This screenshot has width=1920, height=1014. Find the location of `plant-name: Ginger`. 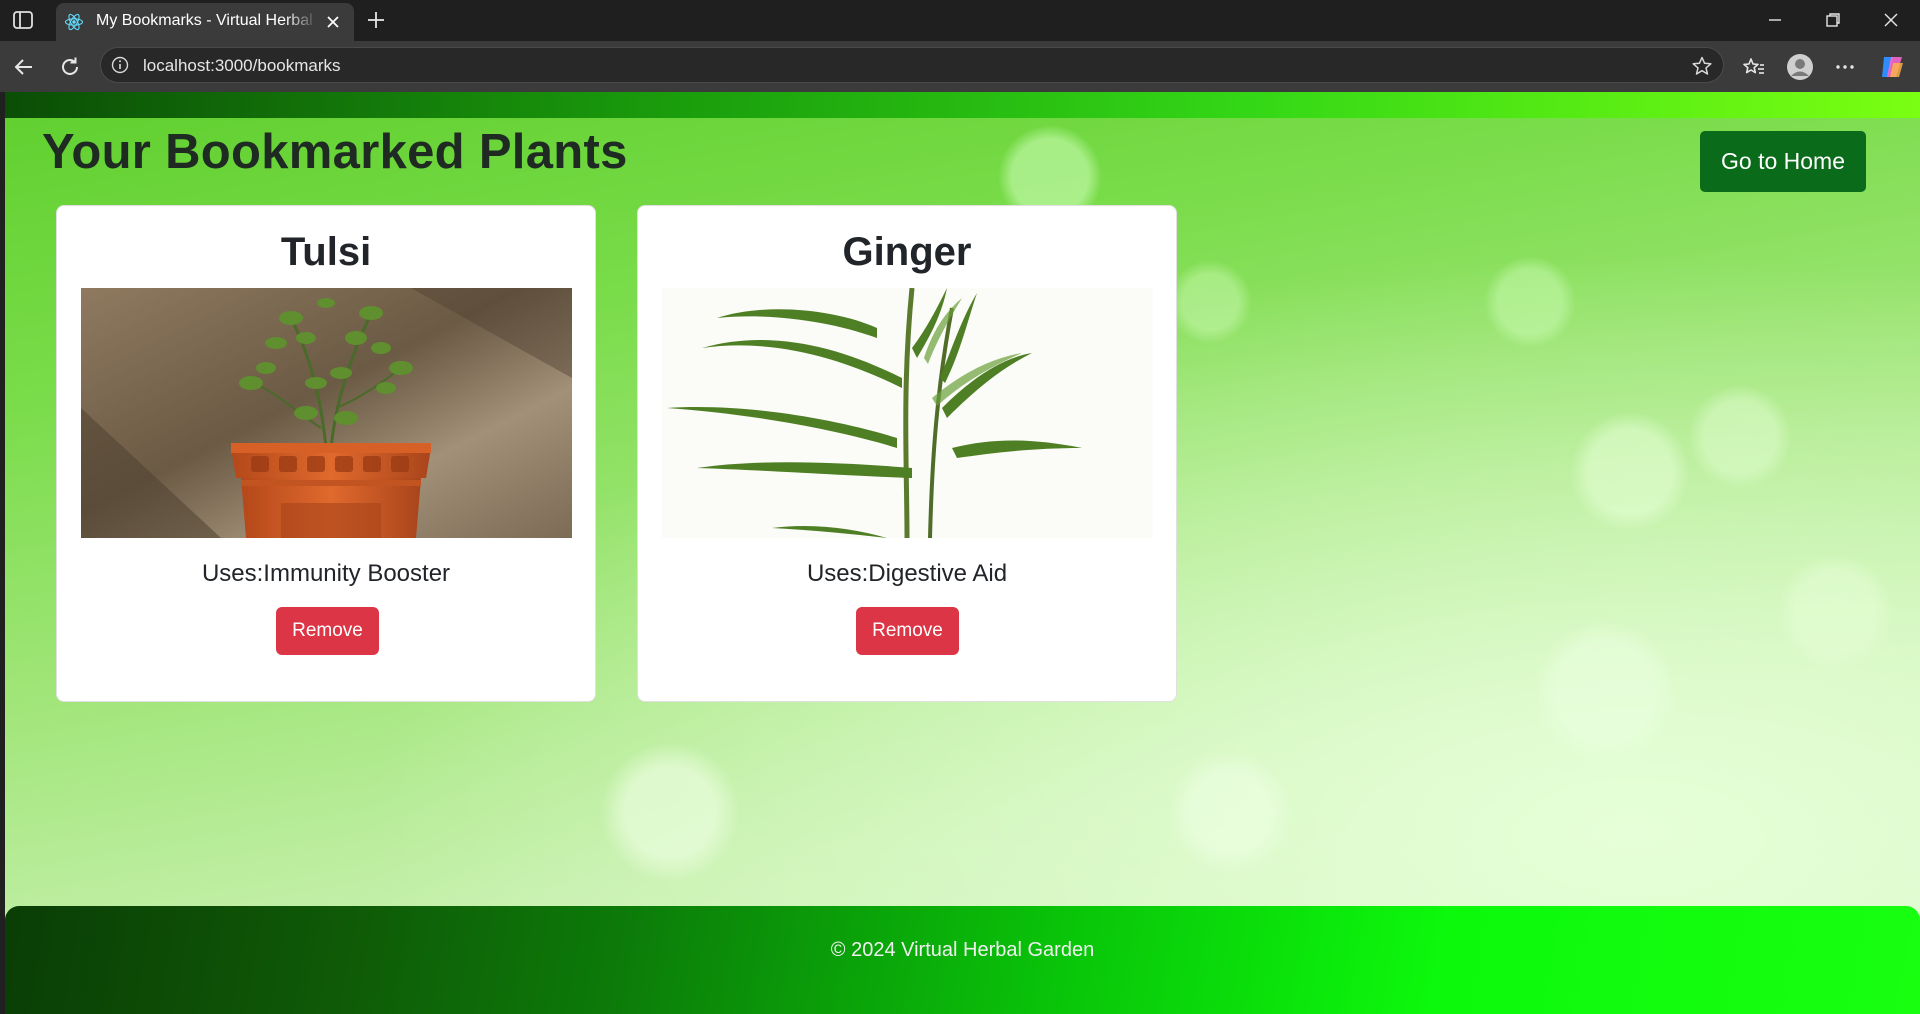

plant-name: Ginger is located at coordinates (907, 252).